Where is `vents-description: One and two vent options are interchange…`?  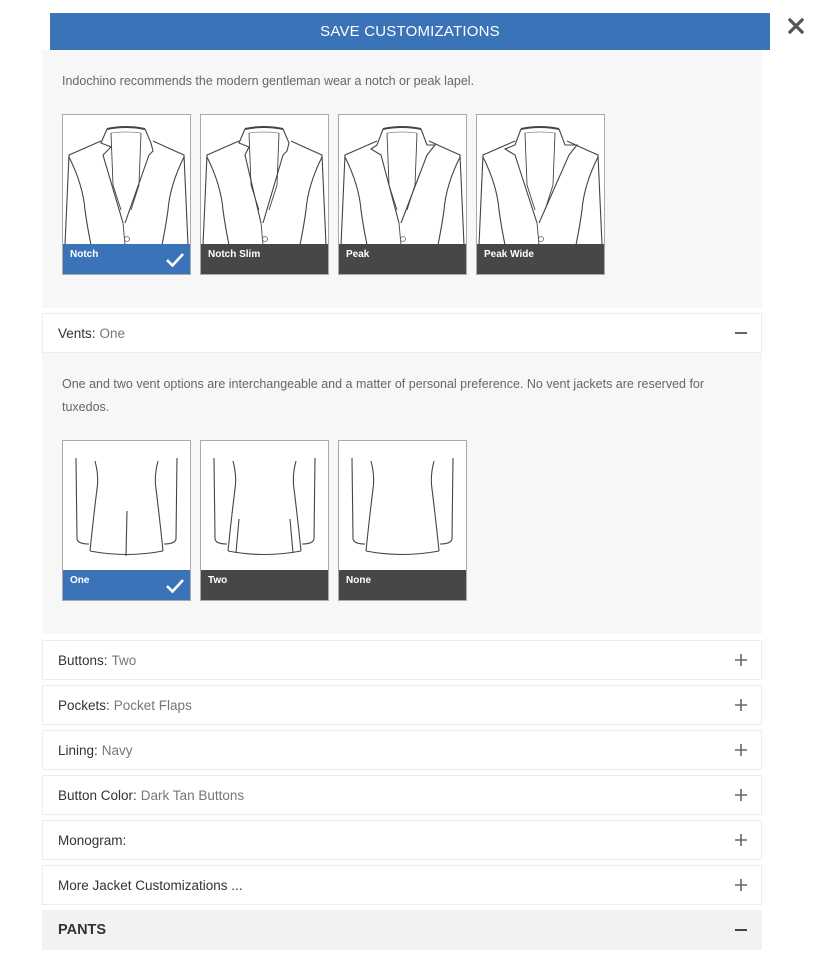
vents-description: One and two vent options are interchange… is located at coordinates (383, 395).